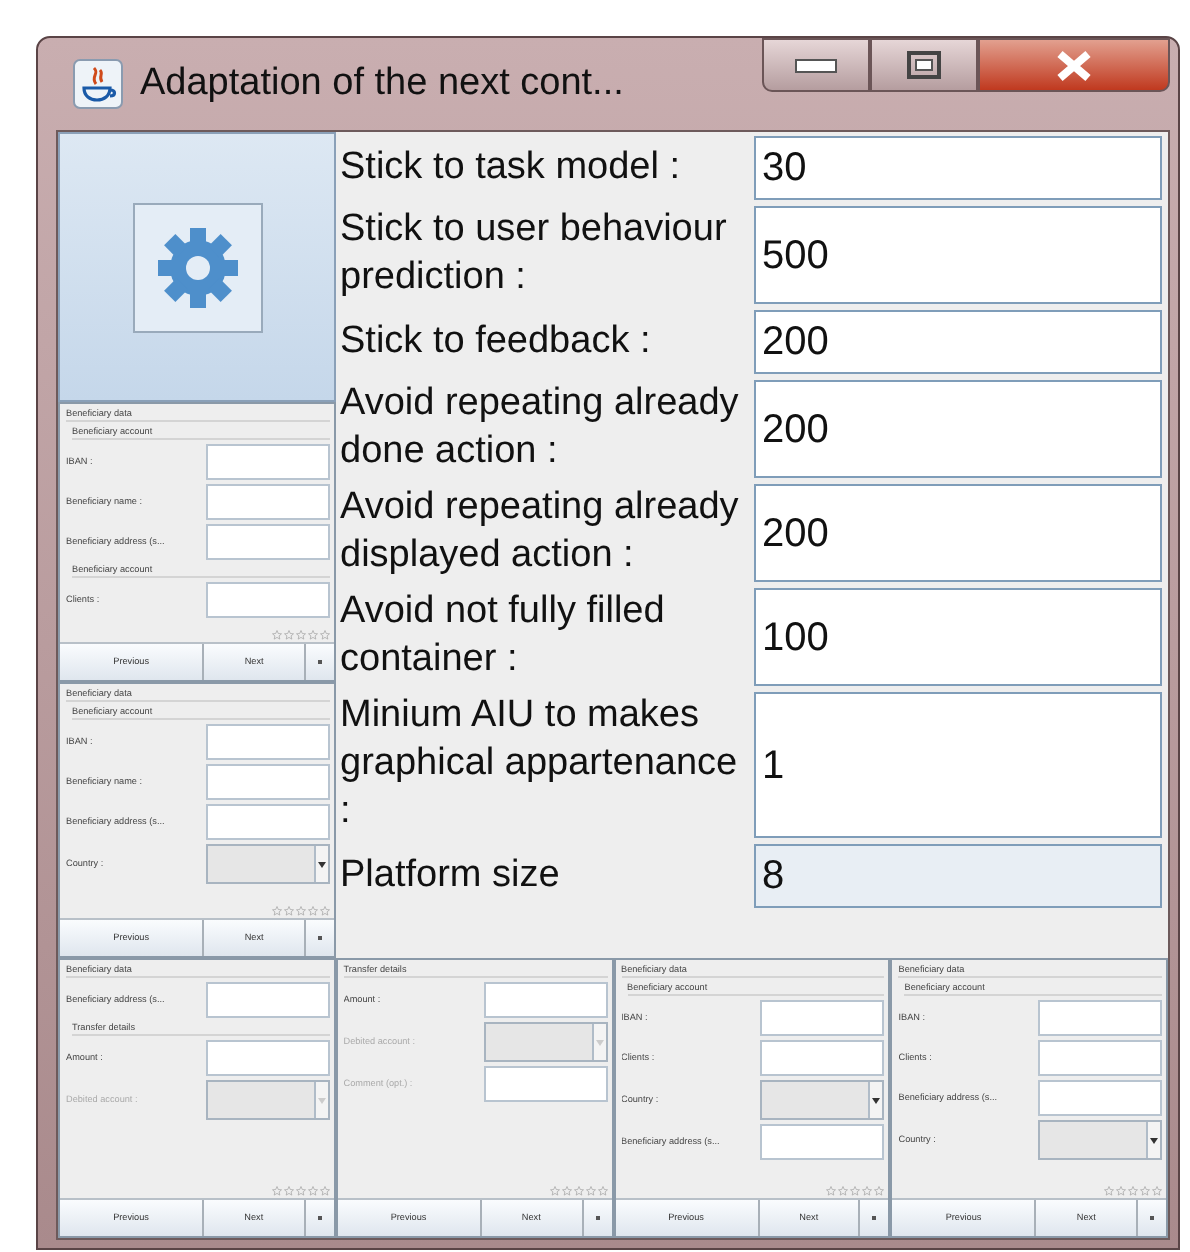  What do you see at coordinates (539, 532) in the screenshot?
I see `field-label: Avoid repeating already displayed action :` at bounding box center [539, 532].